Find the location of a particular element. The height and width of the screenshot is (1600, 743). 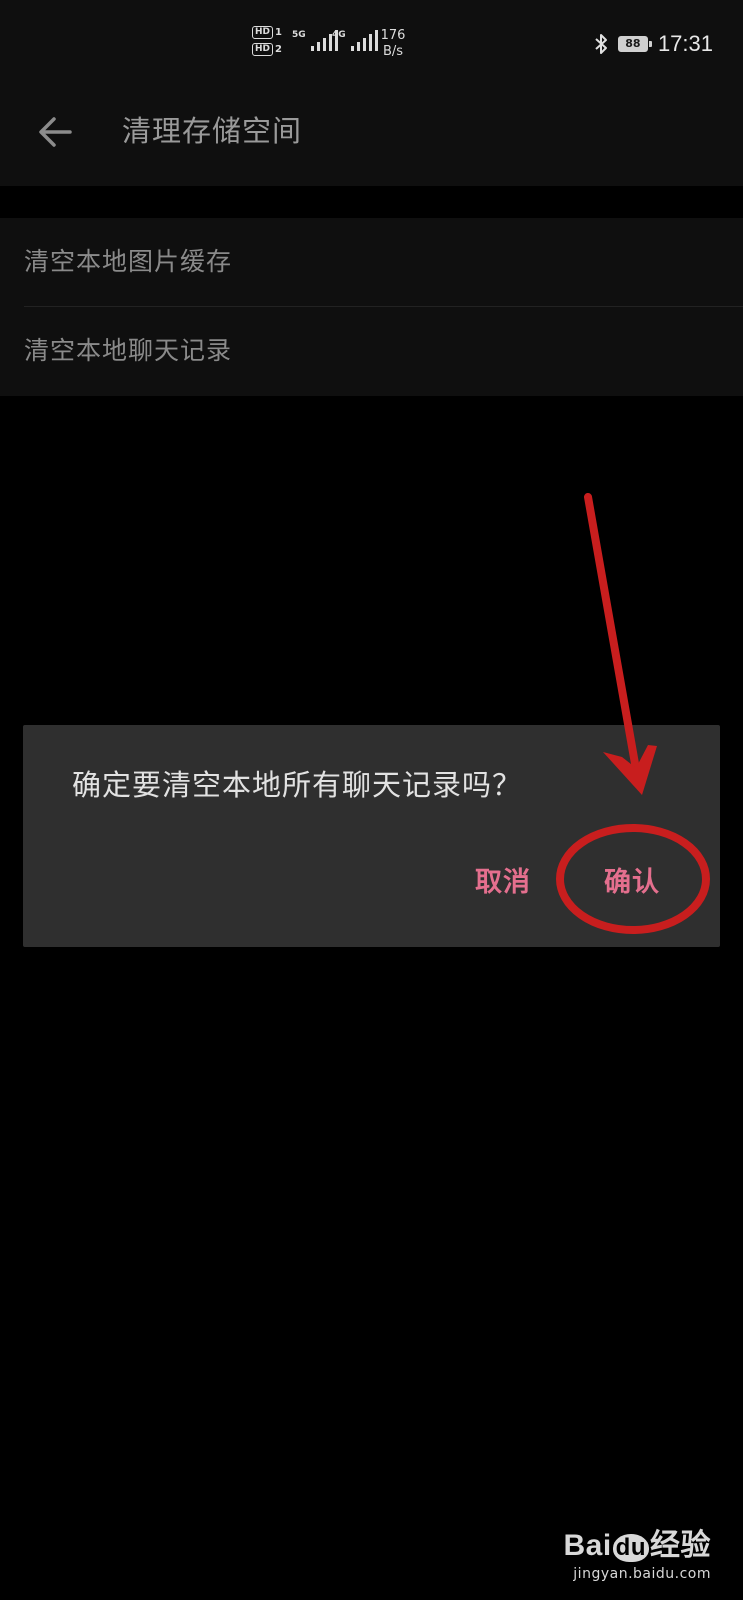

storage-options-list: 清空本地图片缓存 清空本地聊天记录 is located at coordinates (371, 307).